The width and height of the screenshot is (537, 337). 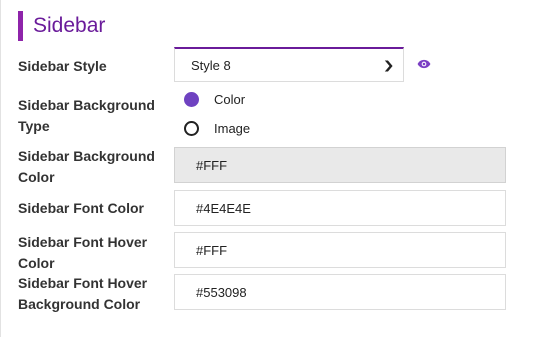 I want to click on radio-color, so click(x=191, y=99).